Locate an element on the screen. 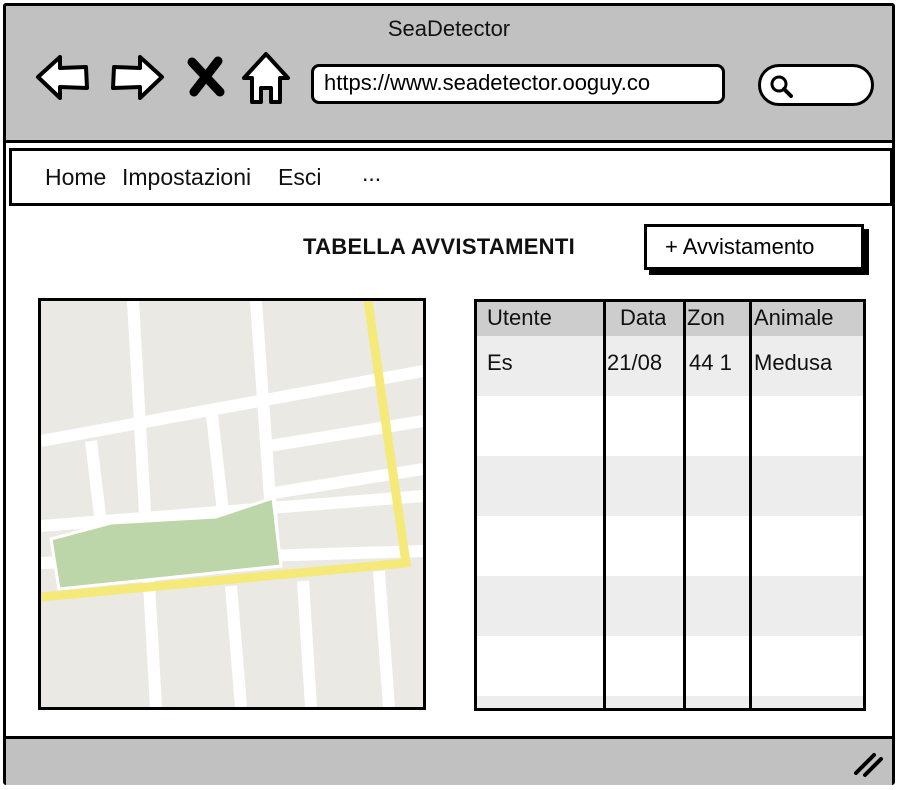  header-animale: Animale is located at coordinates (794, 317).